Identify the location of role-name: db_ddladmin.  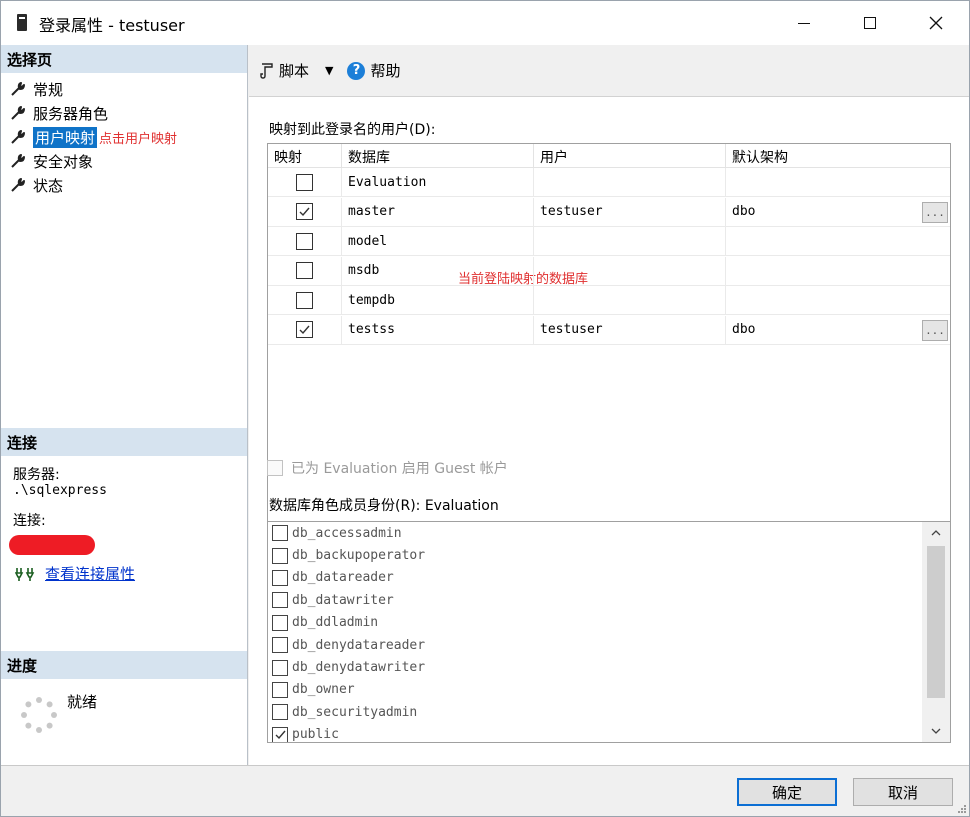
(335, 623).